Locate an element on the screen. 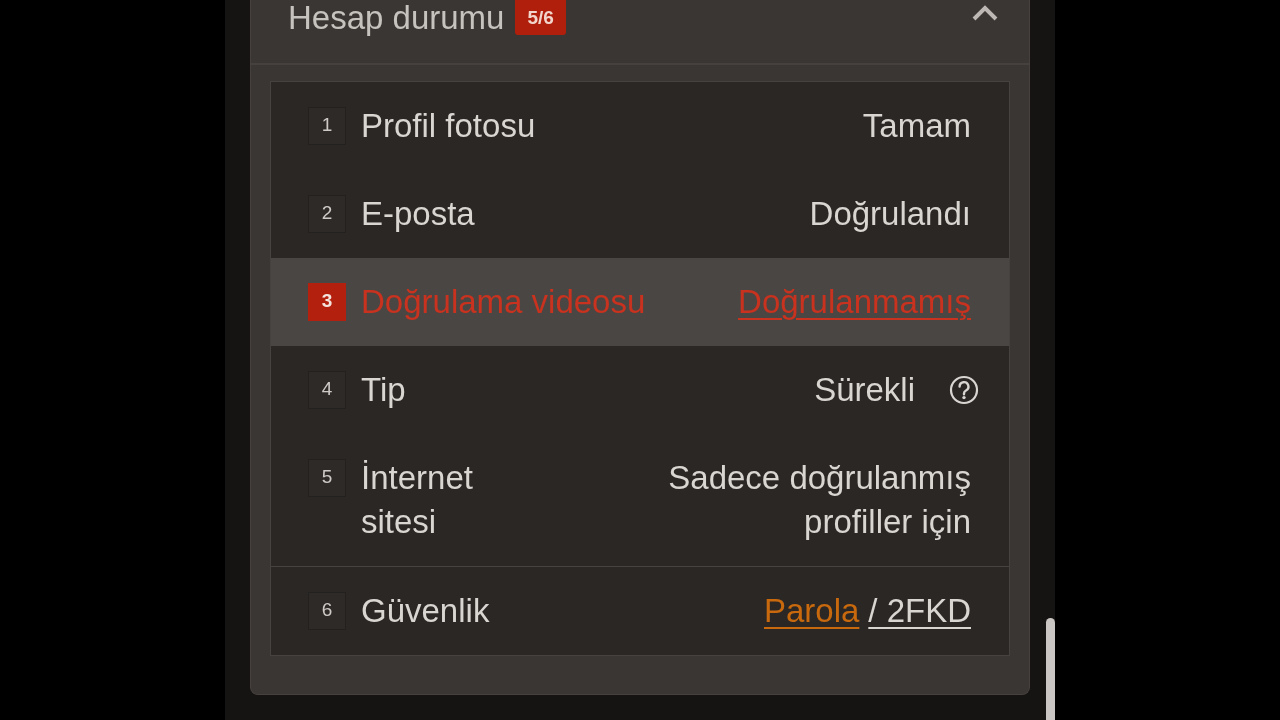 Image resolution: width=1280 pixels, height=720 pixels. status-link: Parola is located at coordinates (812, 611).